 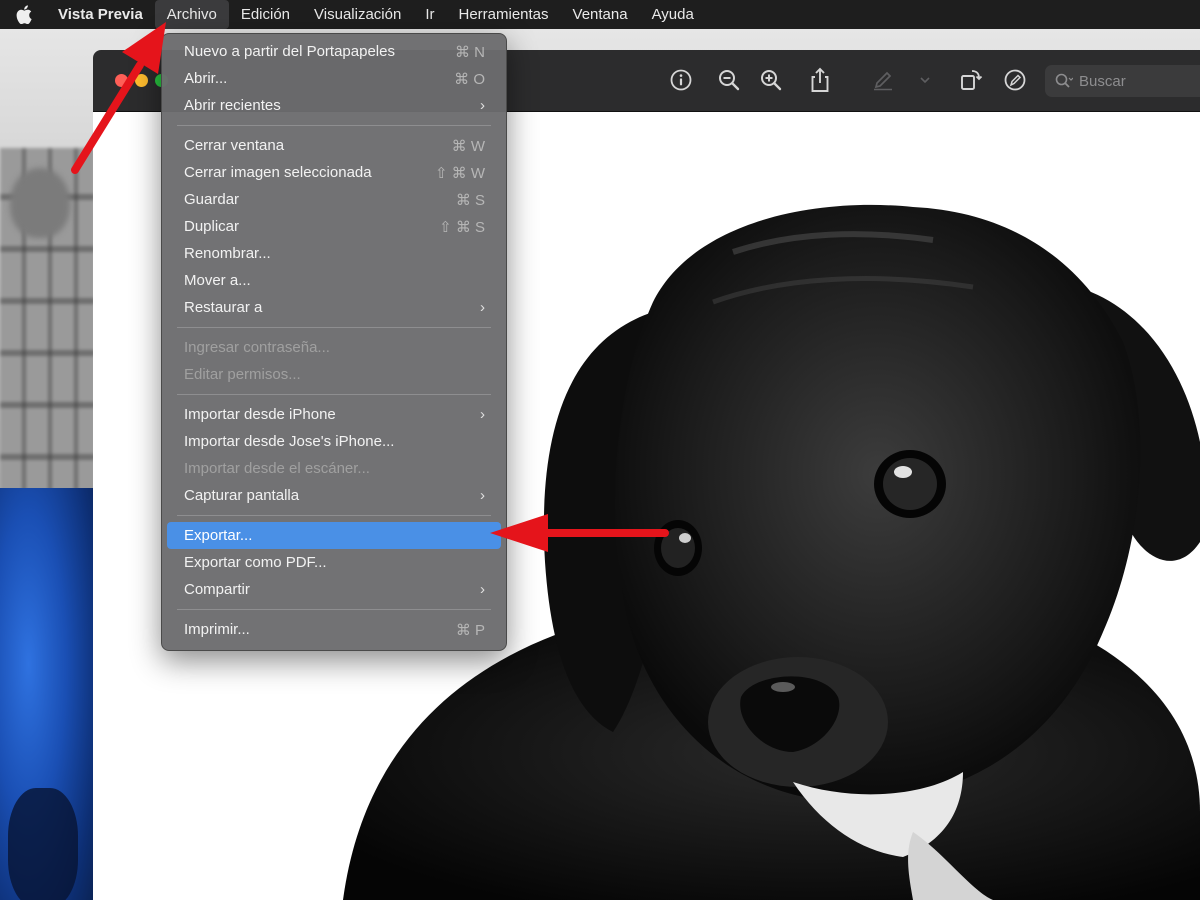 What do you see at coordinates (883, 80) in the screenshot?
I see `markup-pen-icon` at bounding box center [883, 80].